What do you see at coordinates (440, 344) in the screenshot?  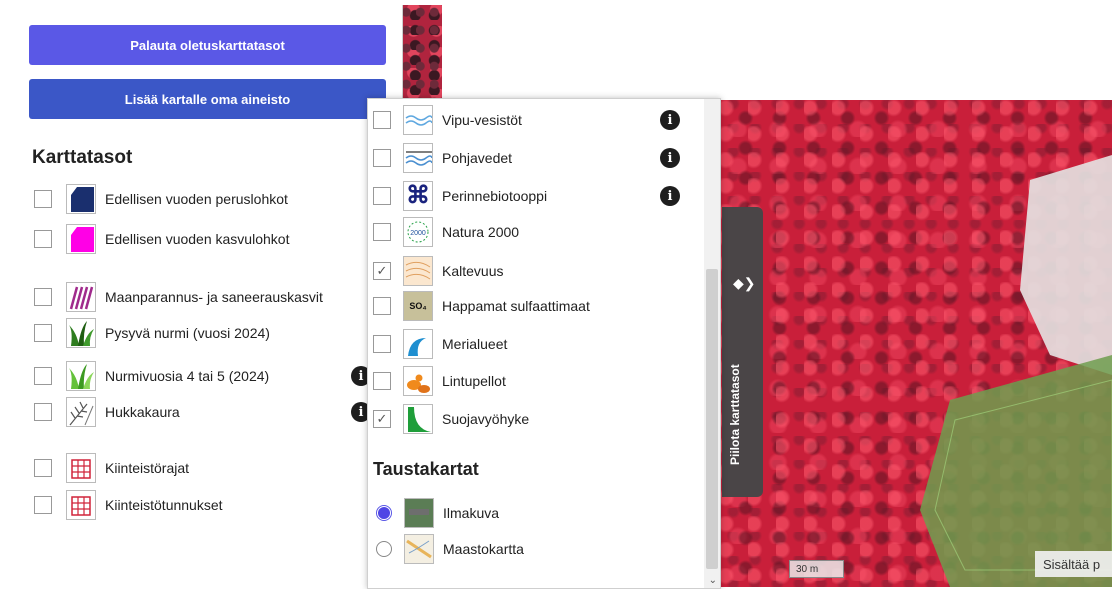 I see `layer-row-merialueet: Merialueet` at bounding box center [440, 344].